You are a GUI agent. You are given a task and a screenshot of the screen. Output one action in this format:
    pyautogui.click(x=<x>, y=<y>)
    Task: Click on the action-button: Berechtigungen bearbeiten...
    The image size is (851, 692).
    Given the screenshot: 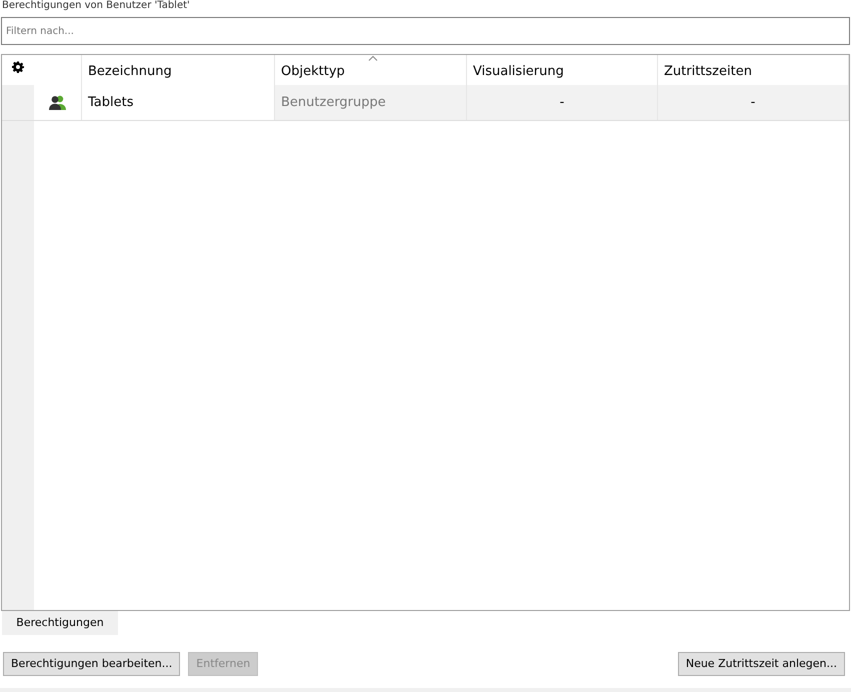 What is the action you would take?
    pyautogui.click(x=91, y=664)
    